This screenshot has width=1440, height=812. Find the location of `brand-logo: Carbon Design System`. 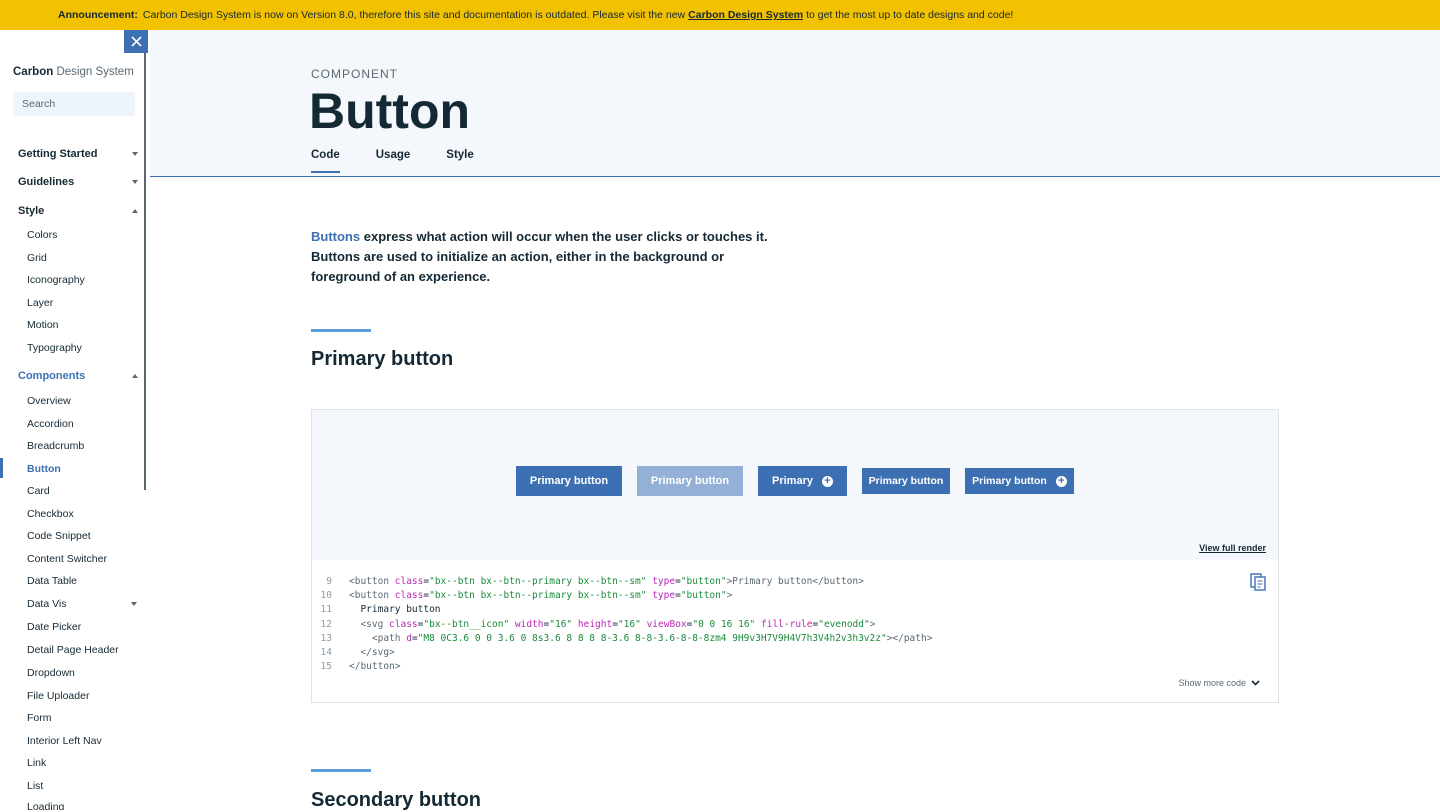

brand-logo: Carbon Design System is located at coordinates (73, 72).